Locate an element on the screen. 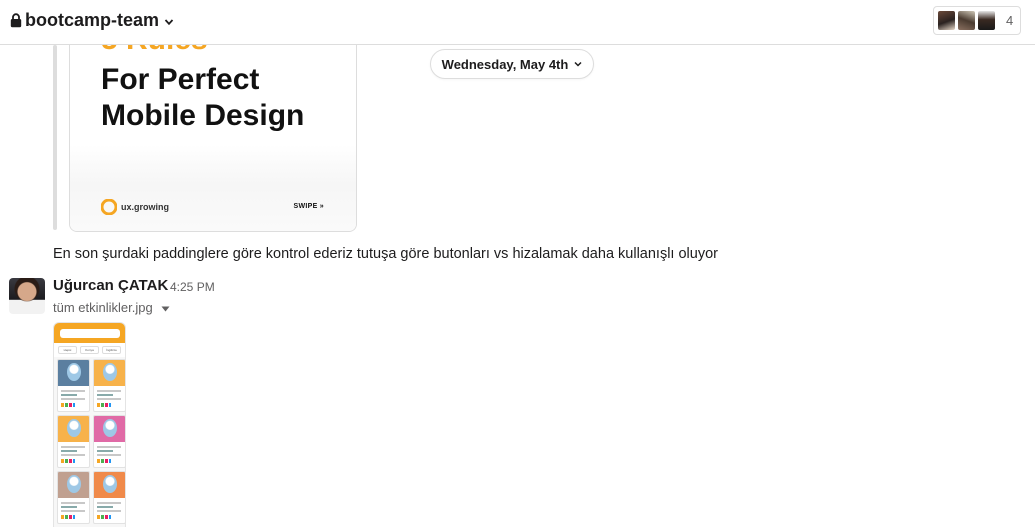  thumb-tab: Konya is located at coordinates (89, 350).